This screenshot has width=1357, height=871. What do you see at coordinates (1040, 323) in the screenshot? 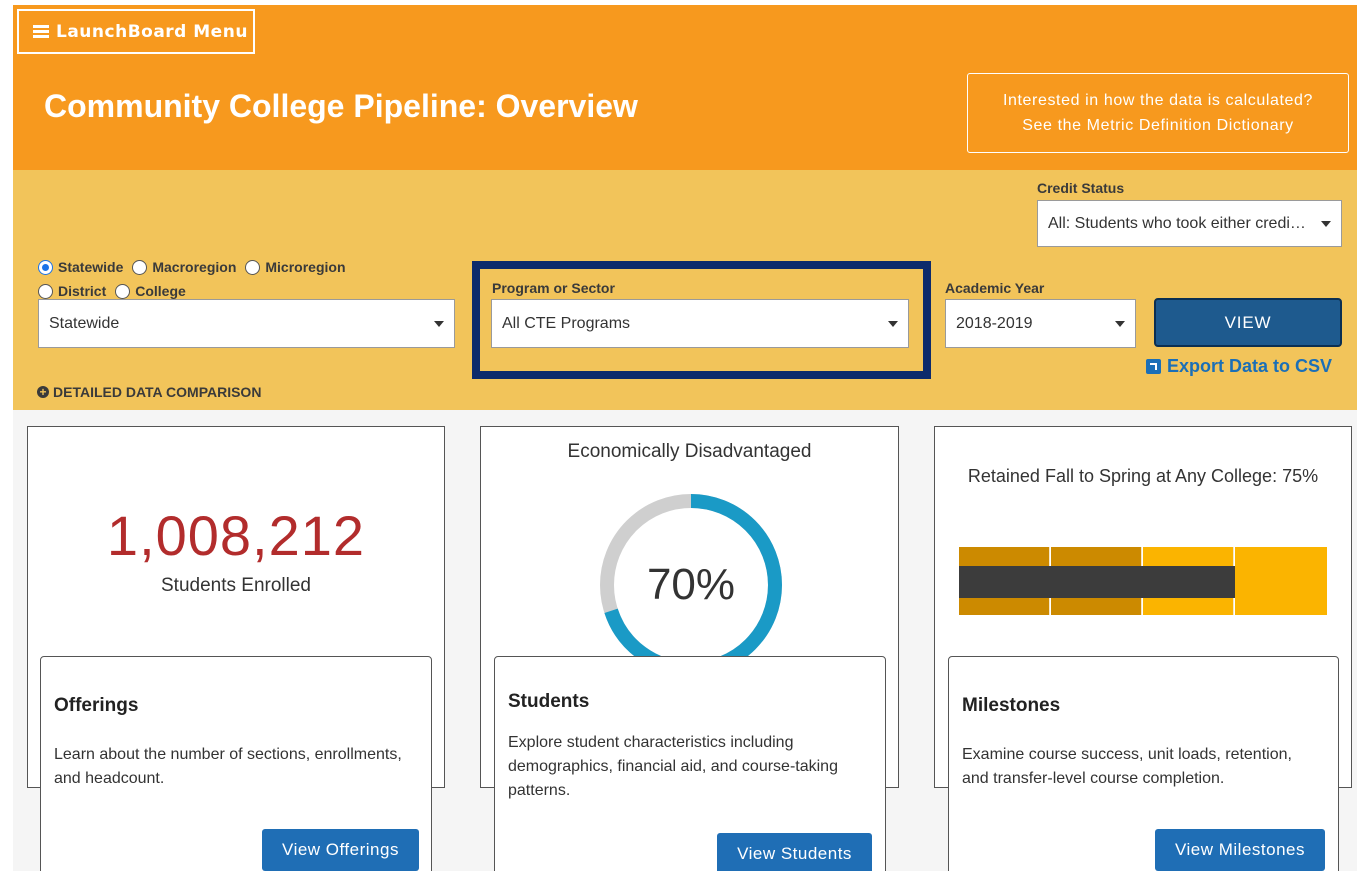
I see `academic-year-select: 2018-2019` at bounding box center [1040, 323].